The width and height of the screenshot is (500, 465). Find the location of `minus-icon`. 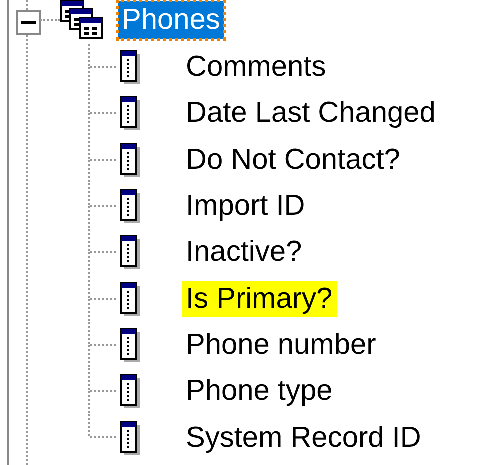

minus-icon is located at coordinates (28, 22).